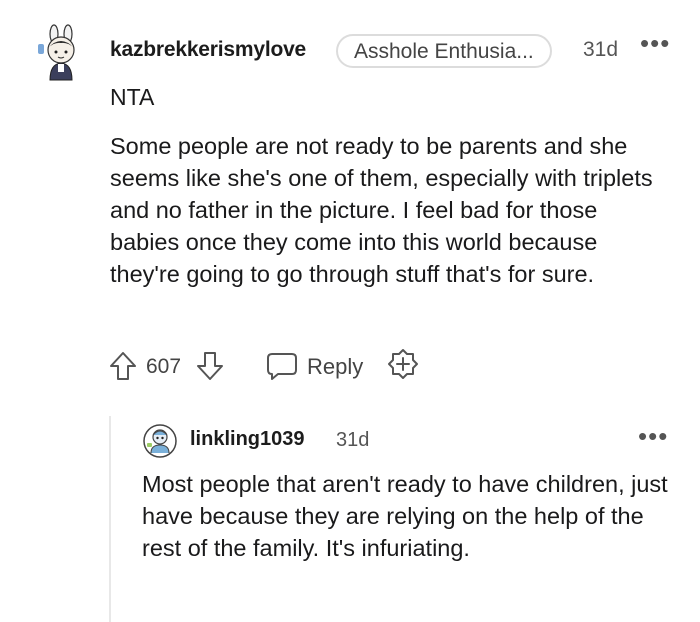 The width and height of the screenshot is (700, 622). I want to click on username: kazbrekkerismylove, so click(208, 50).